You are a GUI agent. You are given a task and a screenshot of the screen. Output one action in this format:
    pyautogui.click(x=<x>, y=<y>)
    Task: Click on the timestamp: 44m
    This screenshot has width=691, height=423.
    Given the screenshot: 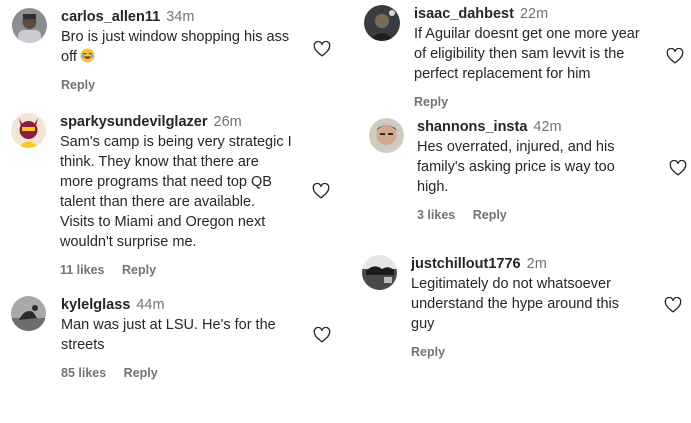 What is the action you would take?
    pyautogui.click(x=150, y=305)
    